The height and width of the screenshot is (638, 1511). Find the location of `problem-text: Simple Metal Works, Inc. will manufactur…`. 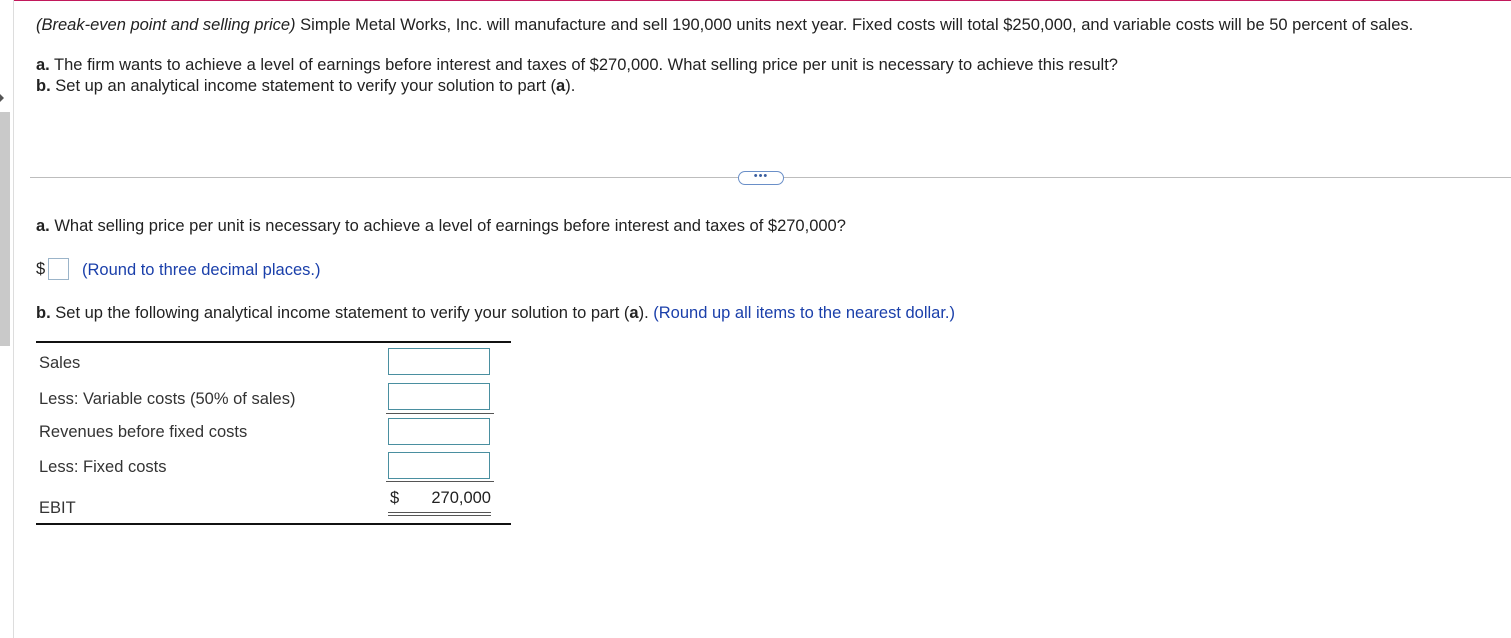

problem-text: Simple Metal Works, Inc. will manufactur… is located at coordinates (854, 25).